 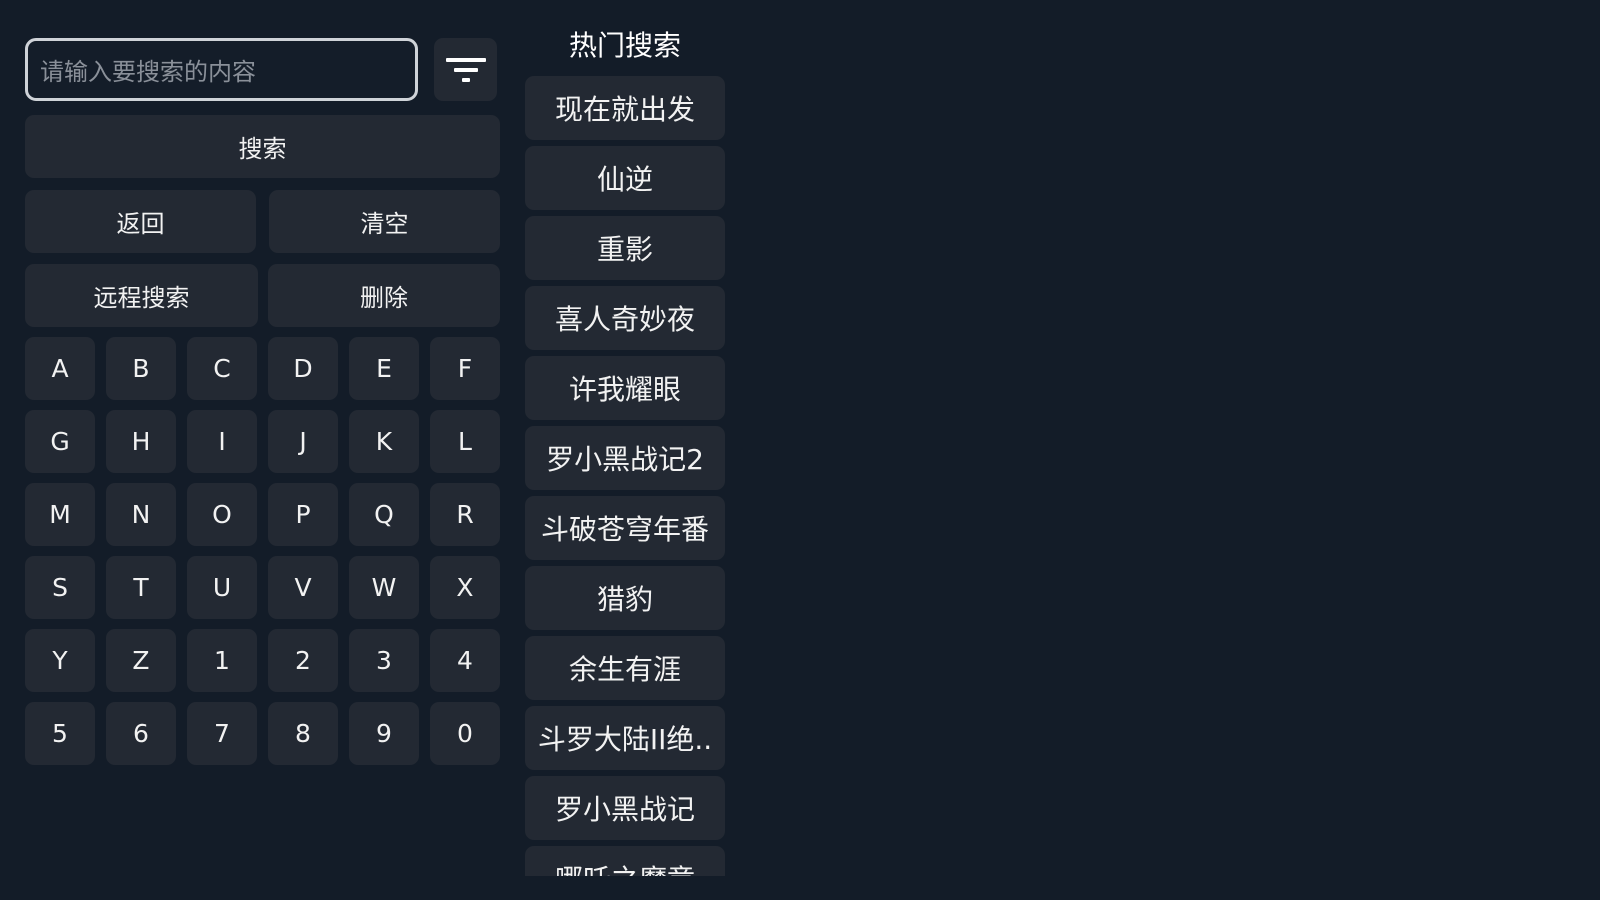 I want to click on key-label: 0, so click(x=465, y=733).